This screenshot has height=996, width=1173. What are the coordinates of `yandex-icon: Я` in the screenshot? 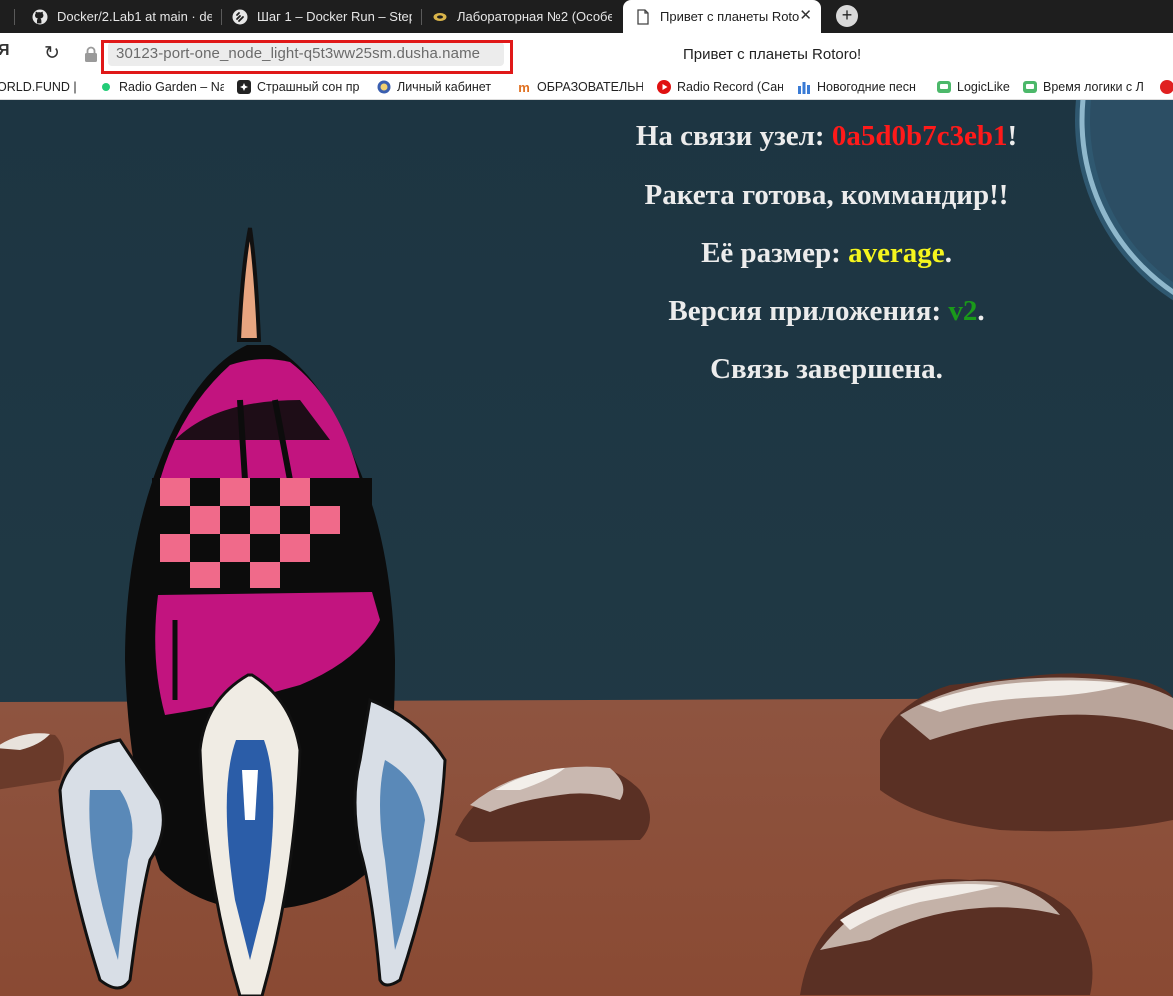 It's located at (10, 53).